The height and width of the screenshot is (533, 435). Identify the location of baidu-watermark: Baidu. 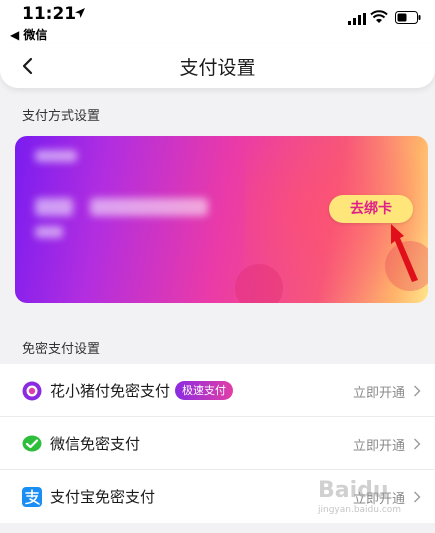
(353, 490).